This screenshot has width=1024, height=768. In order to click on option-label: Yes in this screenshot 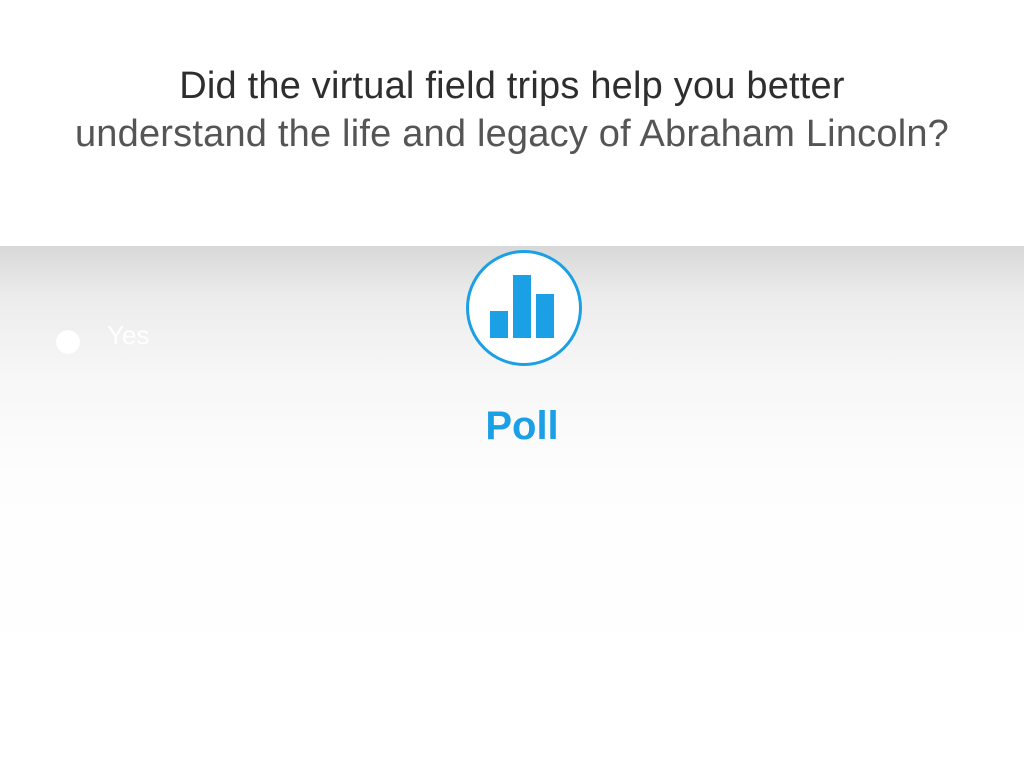, I will do `click(128, 334)`.